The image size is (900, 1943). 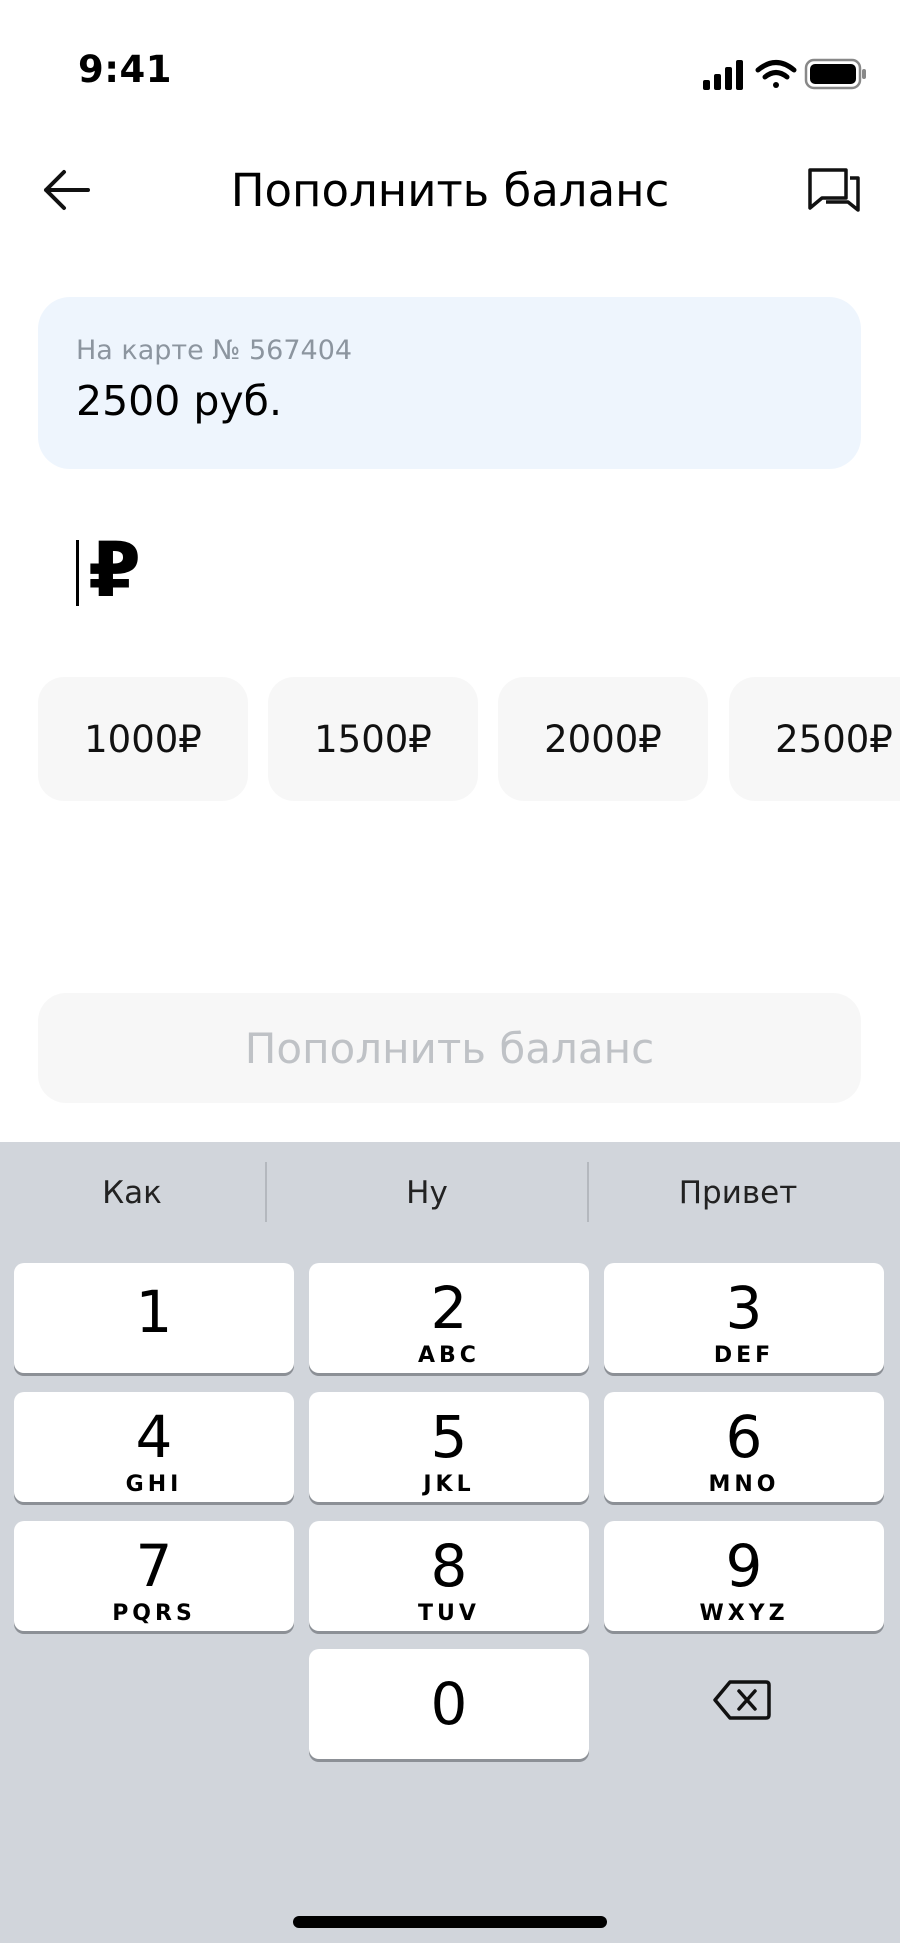 I want to click on amount-chip-1000: 1000₽, so click(x=143, y=739).